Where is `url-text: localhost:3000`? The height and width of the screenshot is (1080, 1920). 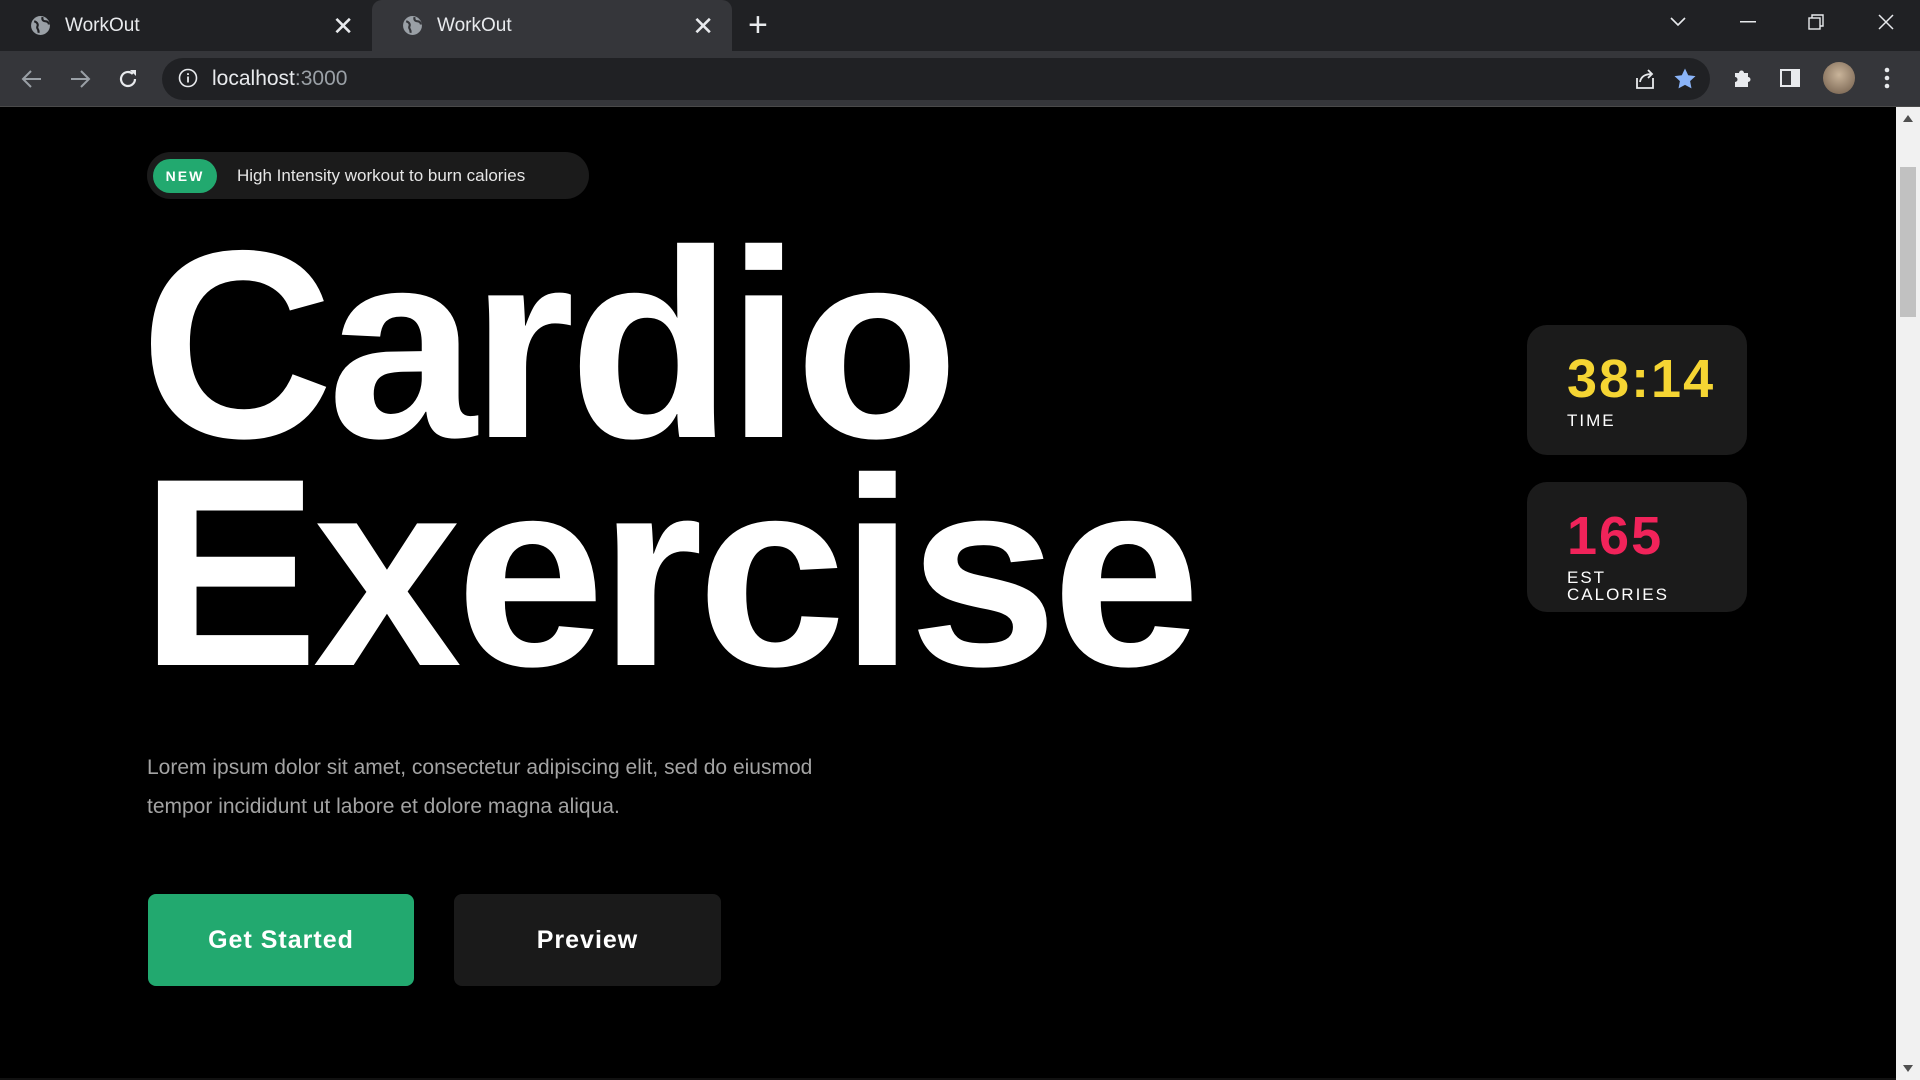
url-text: localhost:3000 is located at coordinates (279, 79).